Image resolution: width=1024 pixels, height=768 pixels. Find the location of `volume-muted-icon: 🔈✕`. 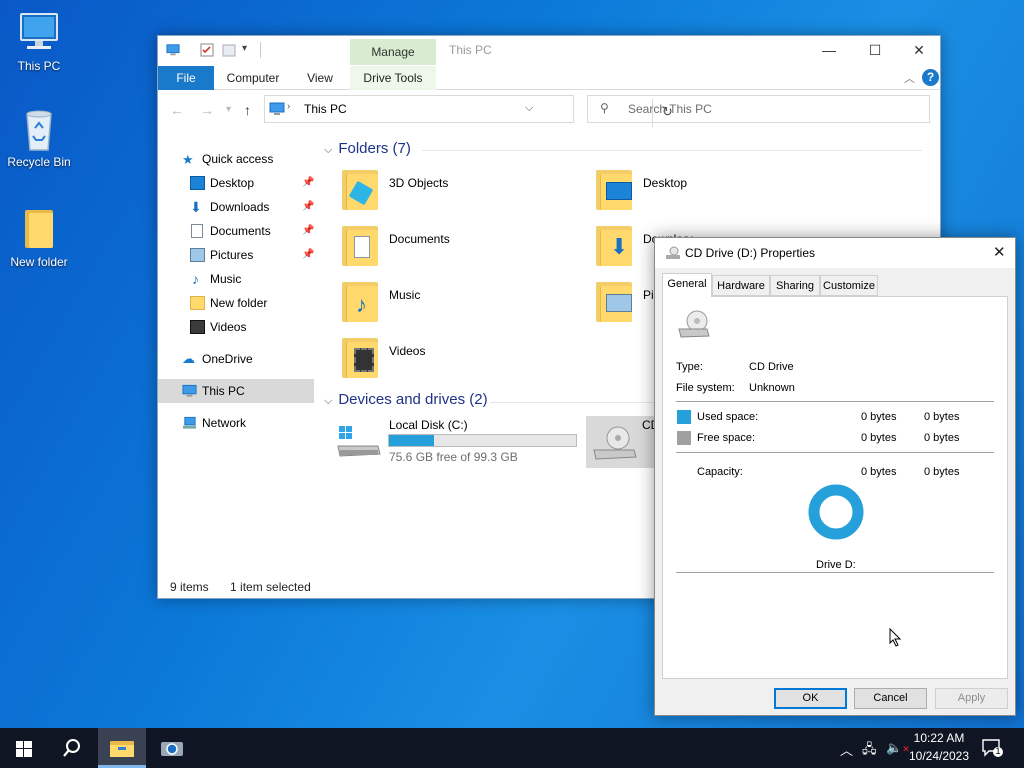

volume-muted-icon: 🔈✕ is located at coordinates (898, 748).